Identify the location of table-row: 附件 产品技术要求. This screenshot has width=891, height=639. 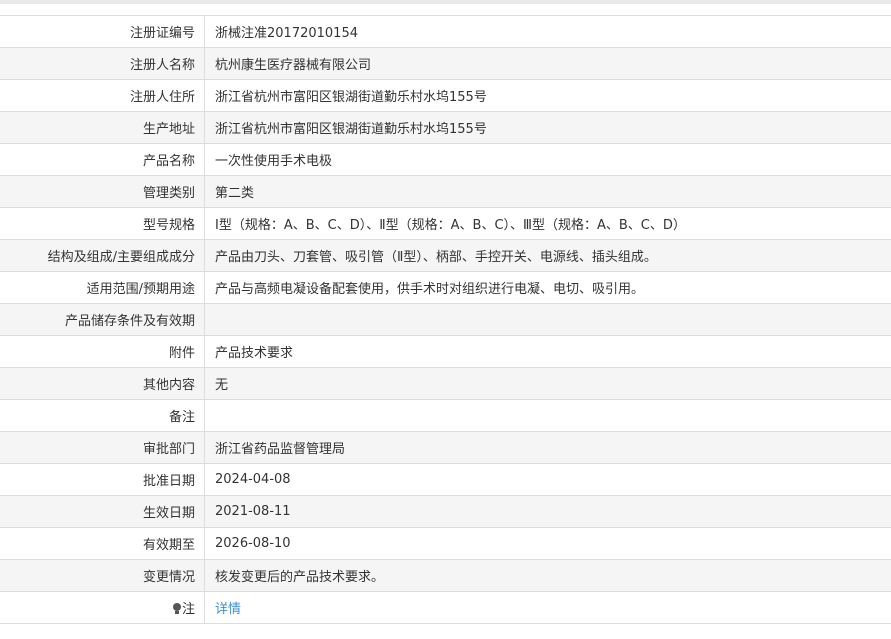
(445, 351).